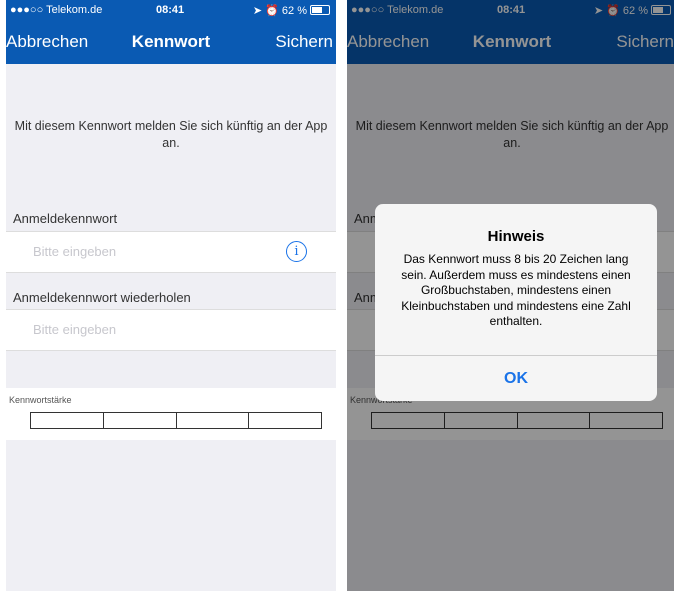  Describe the element at coordinates (171, 42) in the screenshot. I see `nav-bar: Abbrechen Kennwort Sichern` at that location.